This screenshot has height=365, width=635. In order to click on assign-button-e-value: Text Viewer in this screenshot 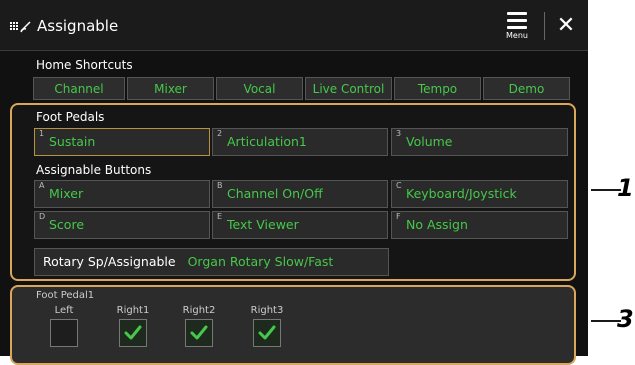, I will do `click(263, 224)`.